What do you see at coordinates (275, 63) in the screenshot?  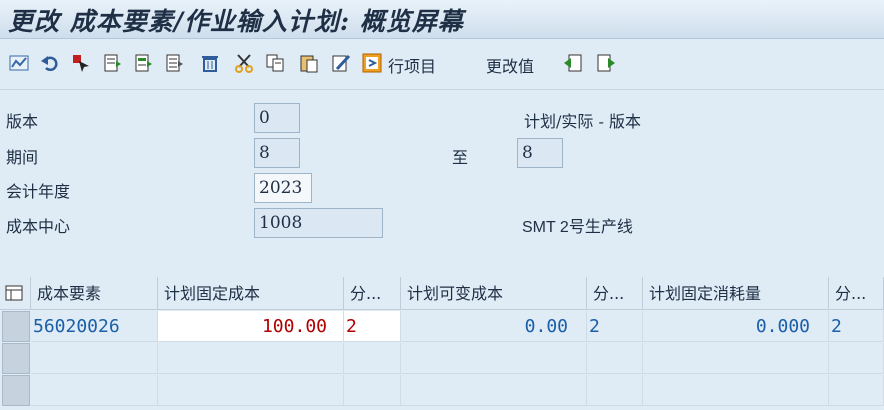 I see `copy-icon` at bounding box center [275, 63].